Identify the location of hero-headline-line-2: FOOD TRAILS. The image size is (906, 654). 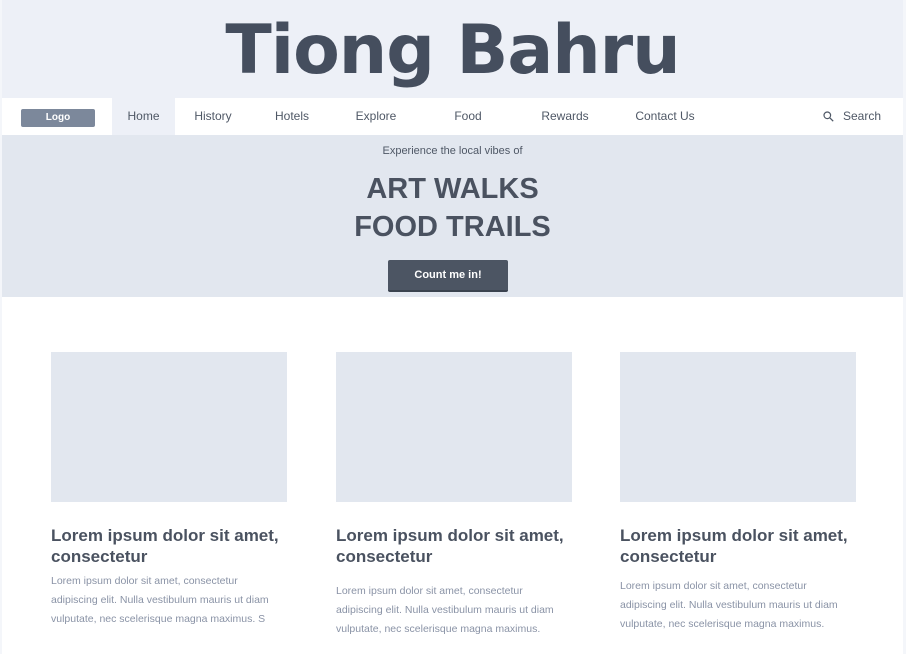
(452, 227).